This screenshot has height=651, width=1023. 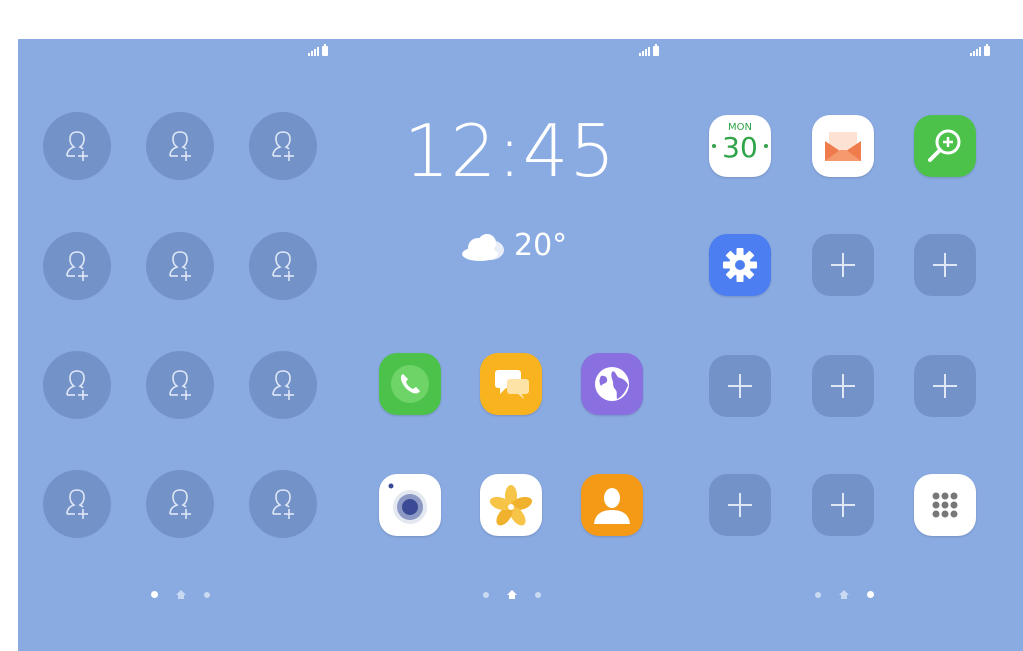 I want to click on gallery-app, so click(x=511, y=505).